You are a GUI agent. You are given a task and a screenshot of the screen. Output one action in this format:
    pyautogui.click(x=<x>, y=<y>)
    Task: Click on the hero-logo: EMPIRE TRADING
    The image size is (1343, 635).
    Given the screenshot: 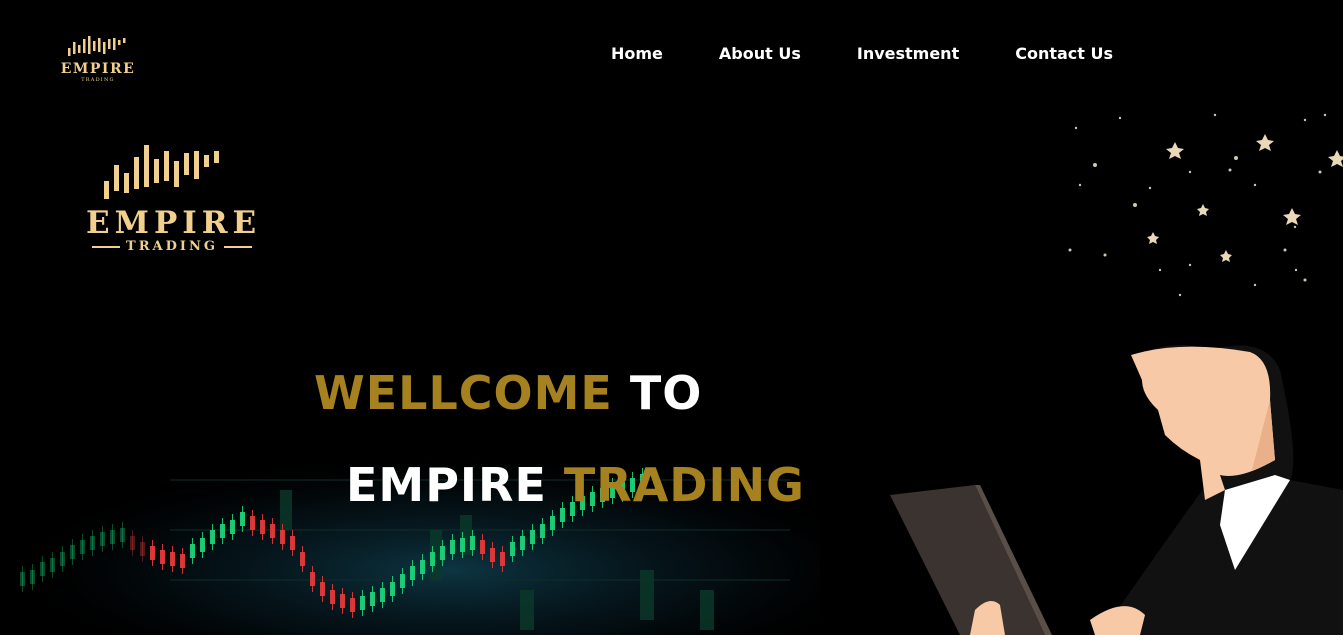 What is the action you would take?
    pyautogui.click(x=172, y=200)
    